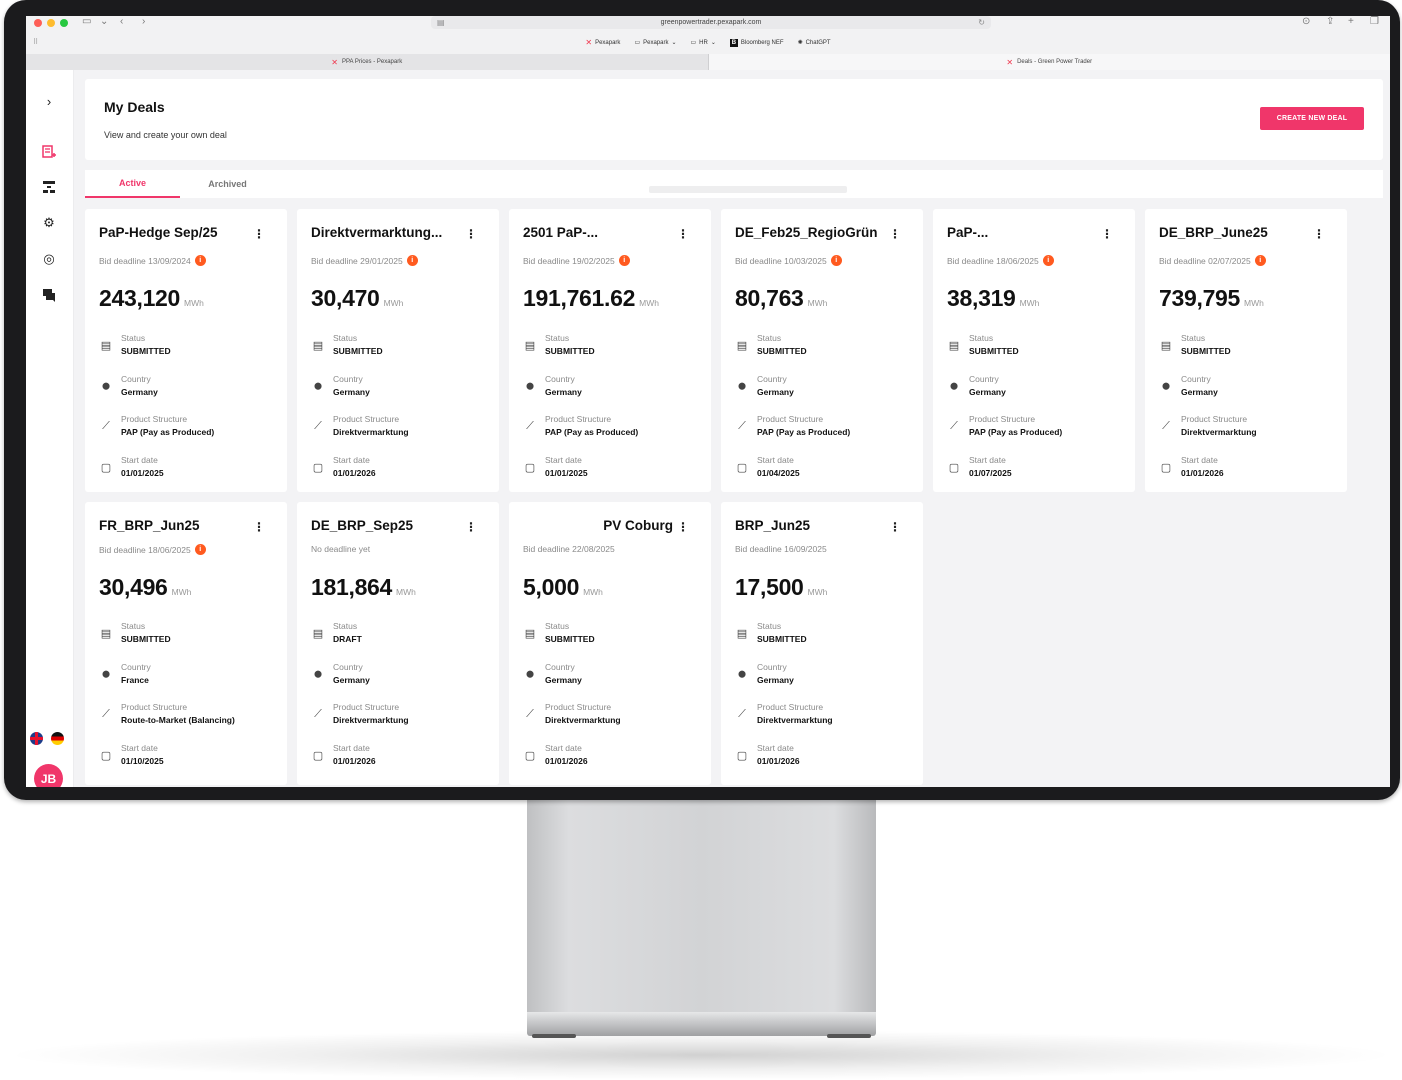 This screenshot has height=1080, width=1402. Describe the element at coordinates (174, 525) in the screenshot. I see `deal-title: FR_BRP_Jun25` at that location.